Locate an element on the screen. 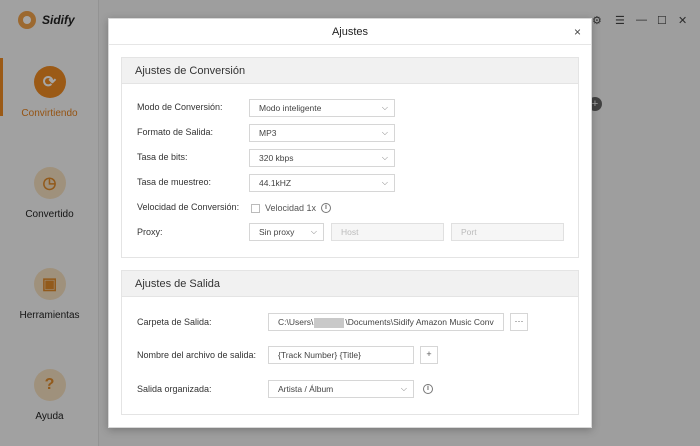  speed-checkbox is located at coordinates (255, 208).